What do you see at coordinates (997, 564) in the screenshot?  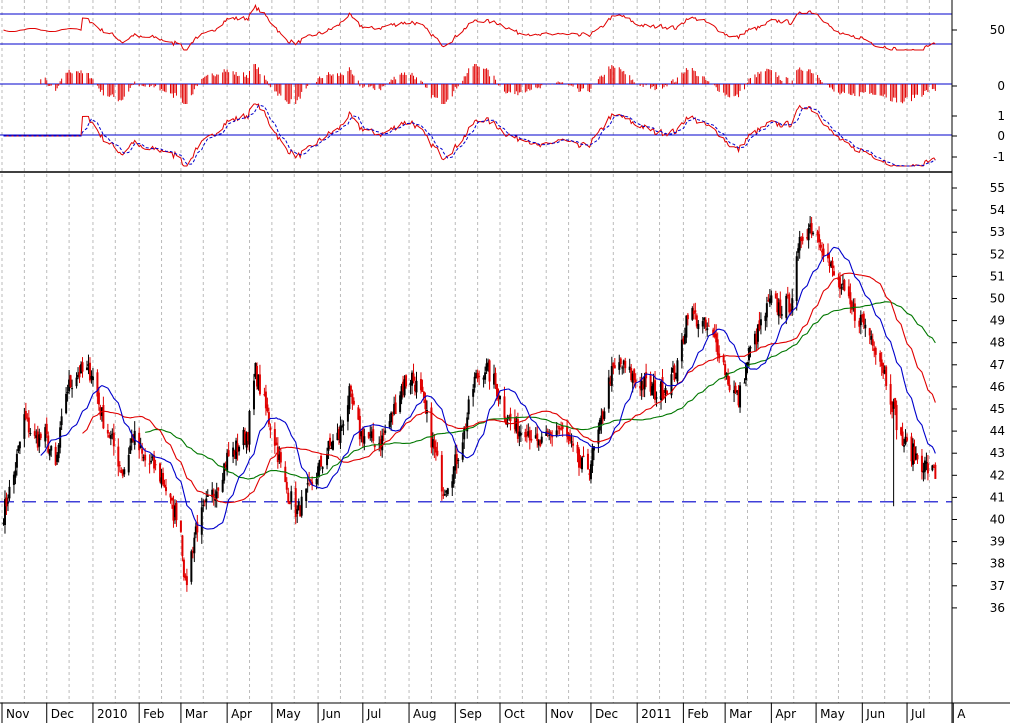 I see `price-tick-label: 38` at bounding box center [997, 564].